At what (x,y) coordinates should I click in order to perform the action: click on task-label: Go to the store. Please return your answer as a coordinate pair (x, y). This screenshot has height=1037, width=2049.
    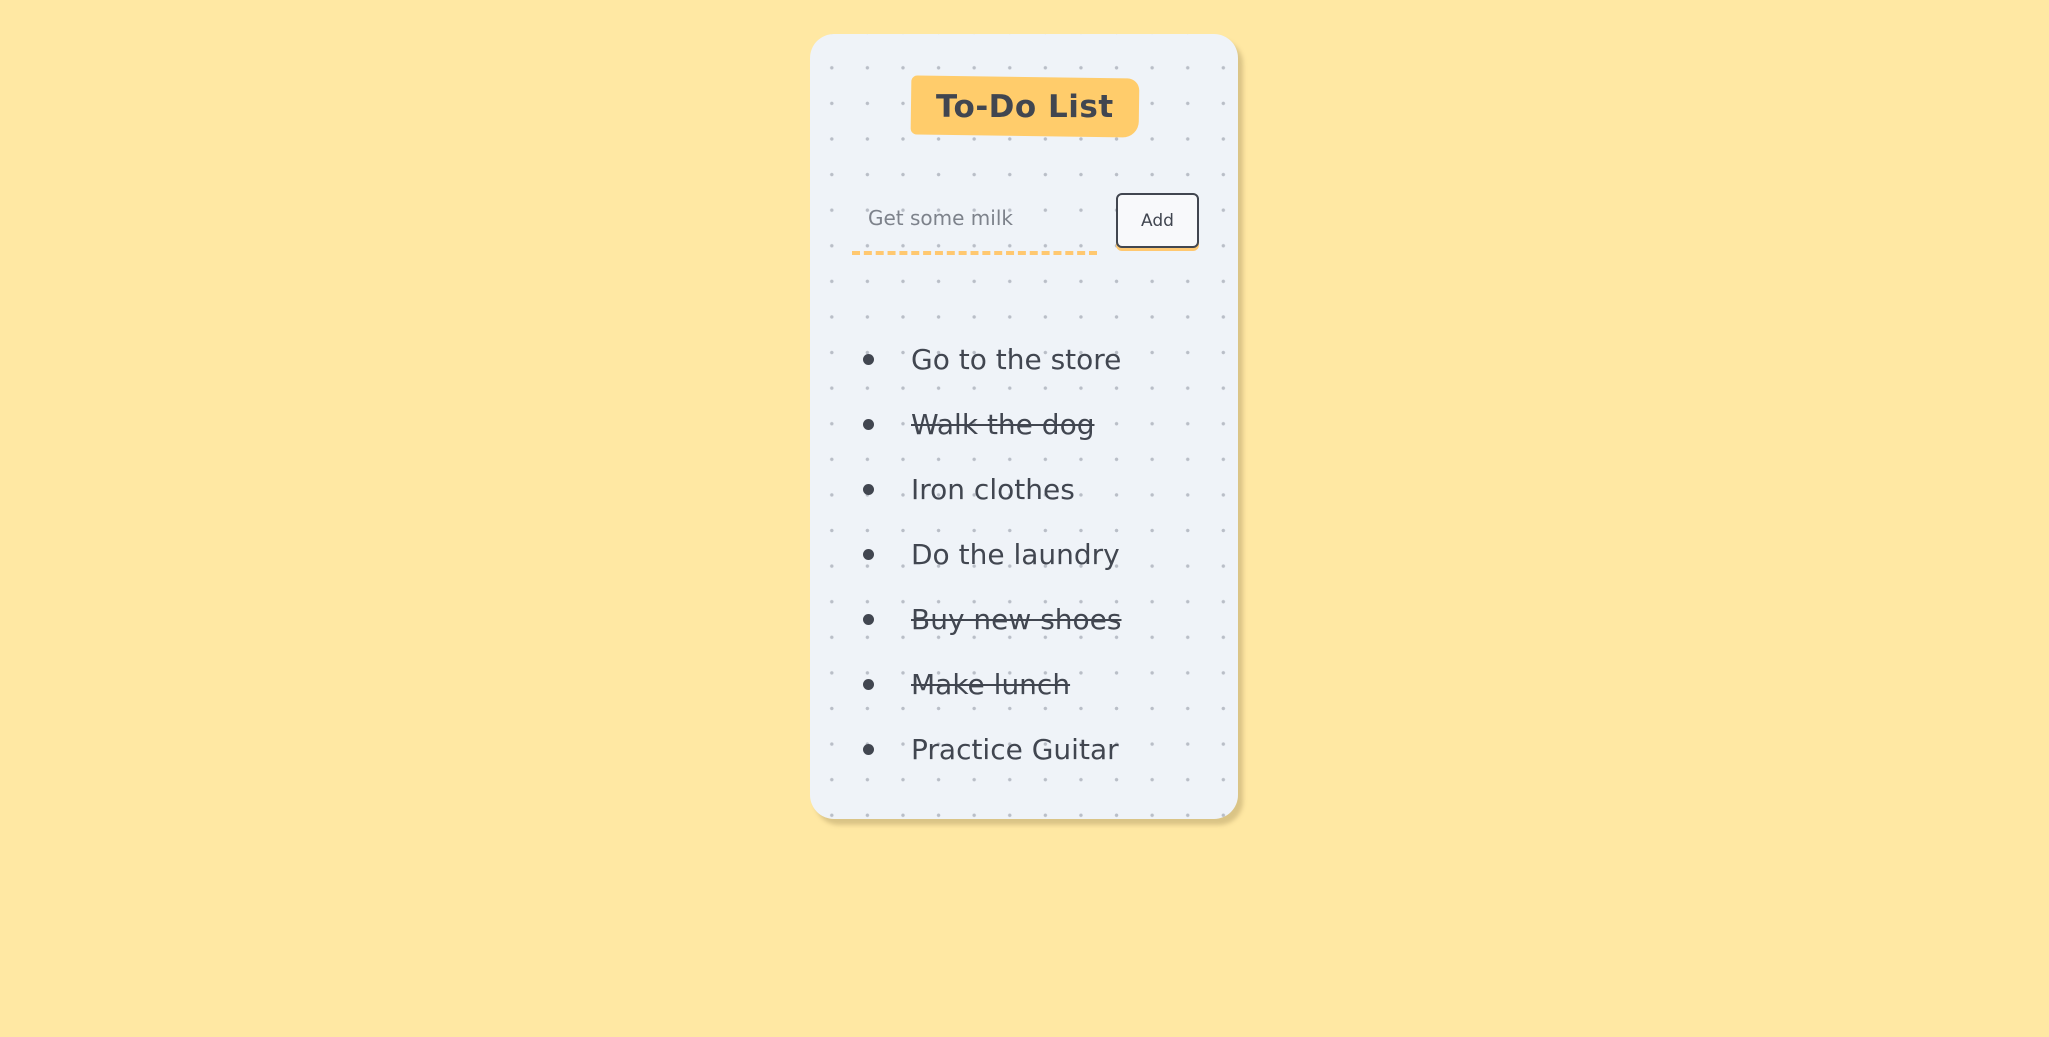
    Looking at the image, I should click on (1016, 359).